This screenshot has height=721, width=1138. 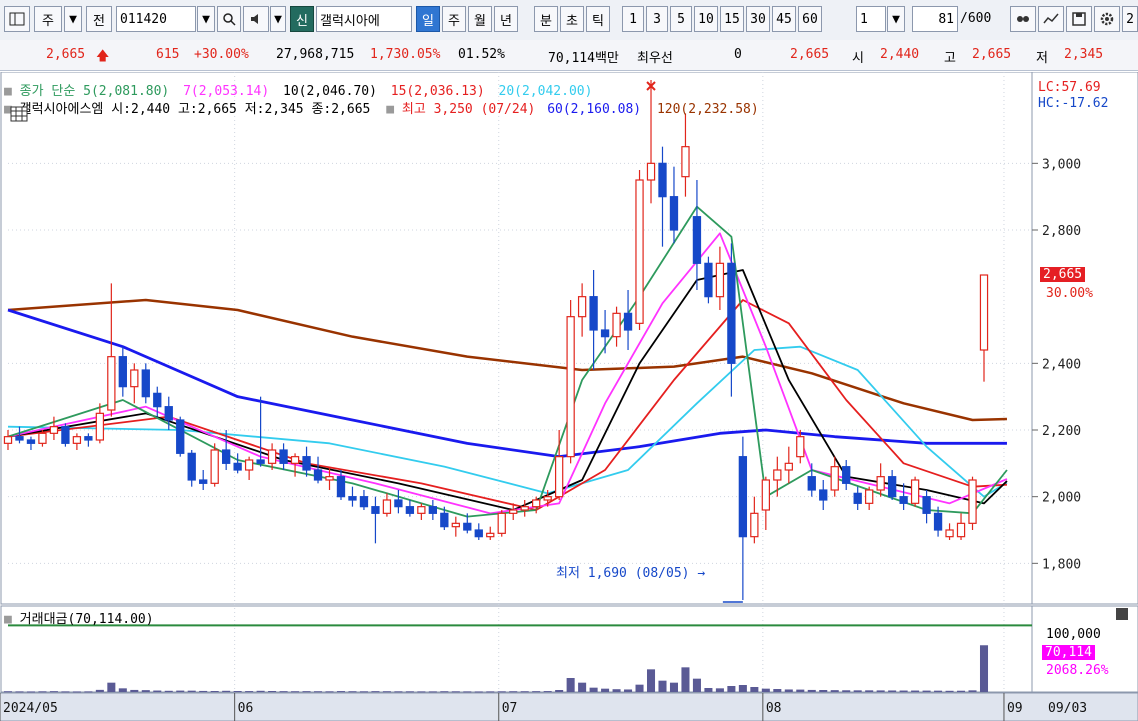 What do you see at coordinates (633, 19) in the screenshot?
I see `interval-button-1: 1` at bounding box center [633, 19].